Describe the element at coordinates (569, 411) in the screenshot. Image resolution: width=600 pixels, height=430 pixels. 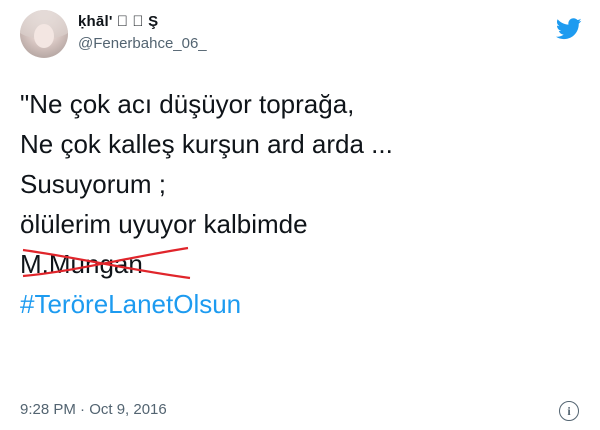
I see `info-icon: i` at that location.